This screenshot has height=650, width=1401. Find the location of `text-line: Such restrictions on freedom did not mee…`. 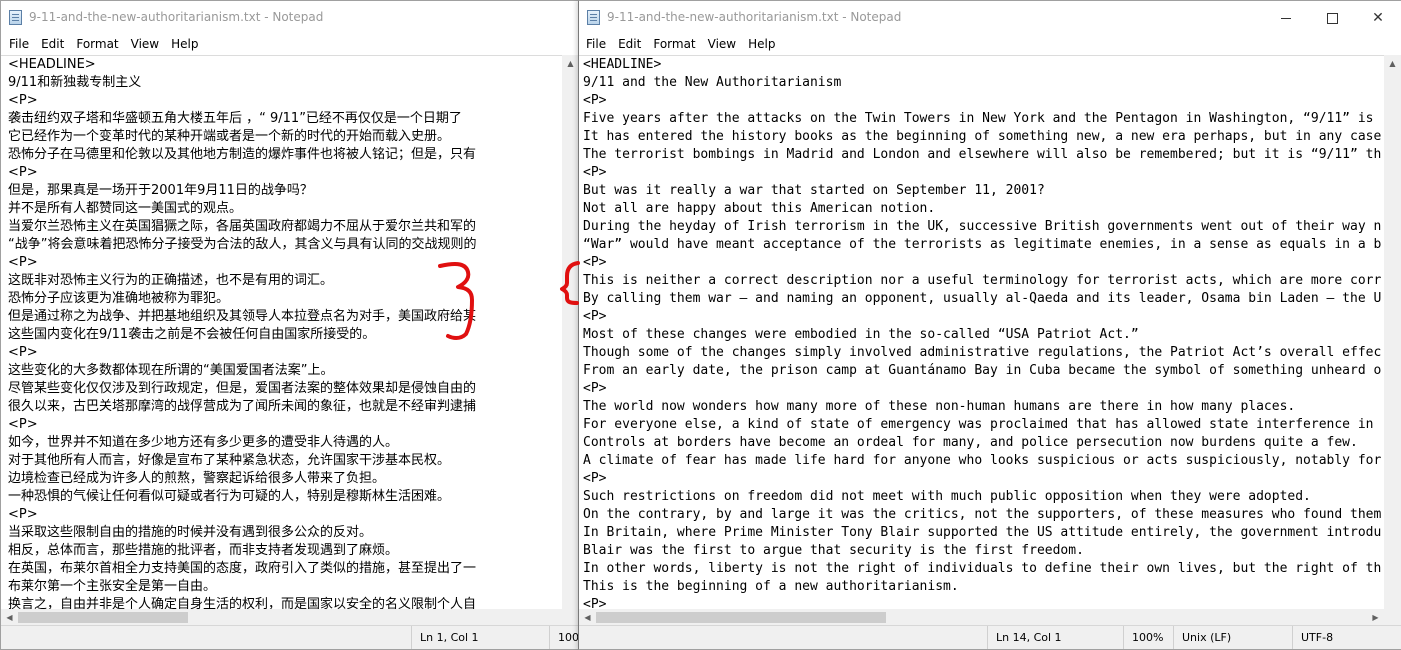

text-line: Such restrictions on freedom did not mee… is located at coordinates (947, 496).